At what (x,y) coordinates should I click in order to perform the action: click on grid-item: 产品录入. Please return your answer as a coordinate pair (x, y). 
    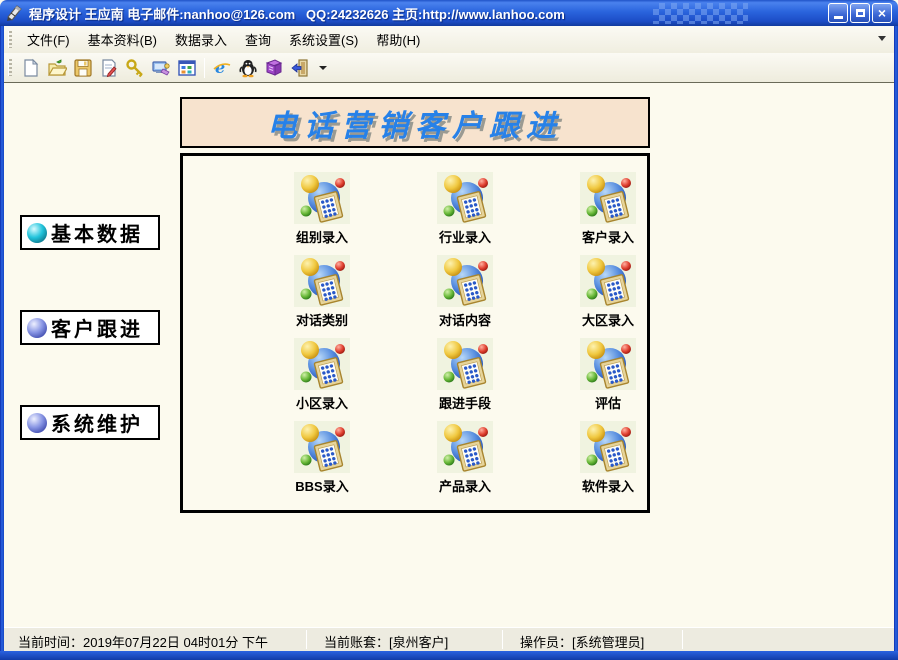
    Looking at the image, I should click on (465, 462).